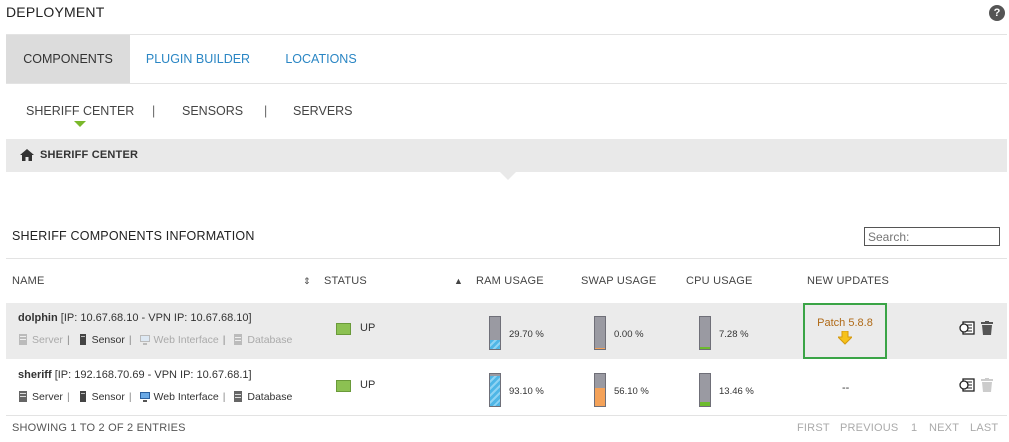 Image resolution: width=1009 pixels, height=442 pixels. Describe the element at coordinates (997, 13) in the screenshot. I see `help-icon: ?` at that location.